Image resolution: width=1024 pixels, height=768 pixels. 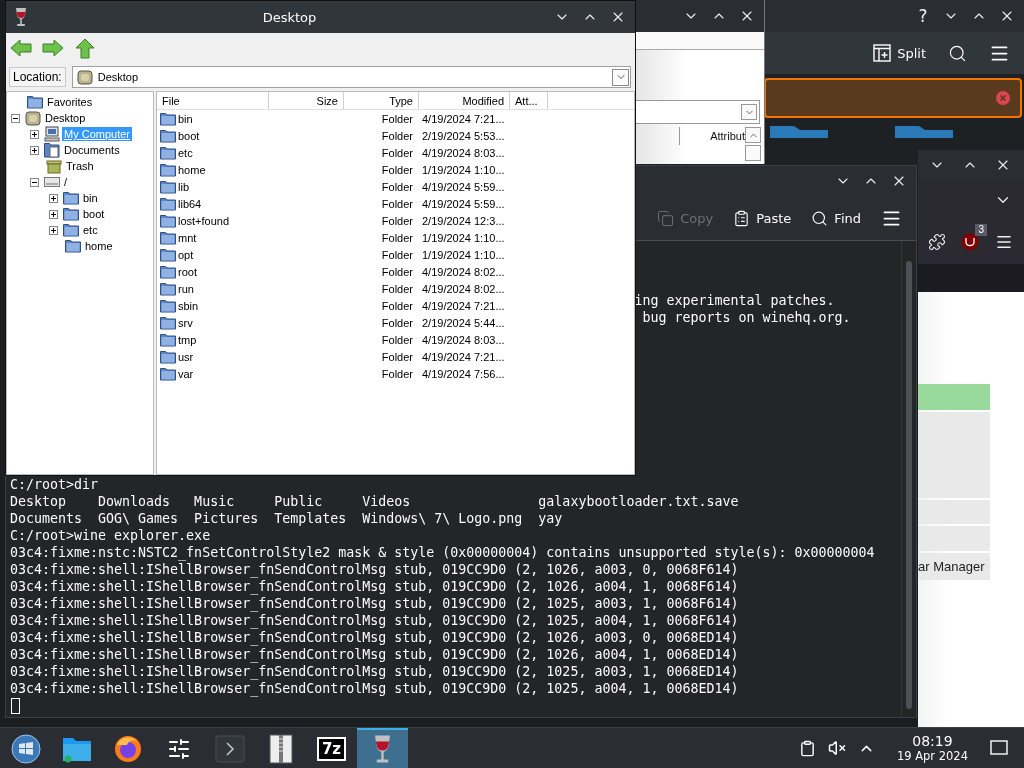 I want to click on table-cell: ar Manager, so click(x=954, y=566).